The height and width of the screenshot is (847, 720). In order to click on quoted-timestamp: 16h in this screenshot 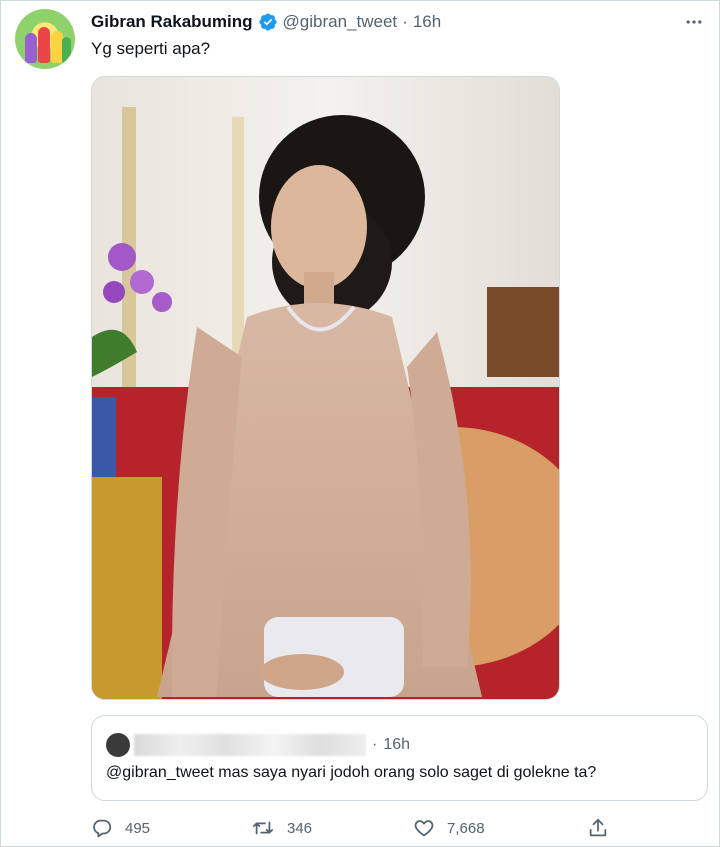, I will do `click(397, 744)`.